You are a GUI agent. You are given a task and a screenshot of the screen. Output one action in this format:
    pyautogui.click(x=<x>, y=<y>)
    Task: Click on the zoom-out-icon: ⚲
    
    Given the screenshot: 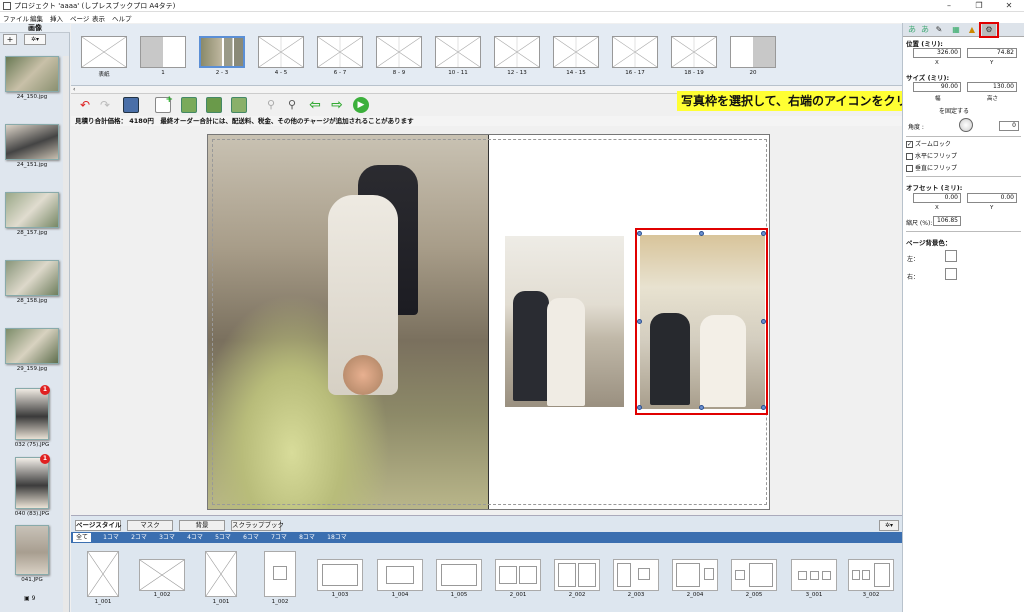 What is the action you would take?
    pyautogui.click(x=271, y=105)
    